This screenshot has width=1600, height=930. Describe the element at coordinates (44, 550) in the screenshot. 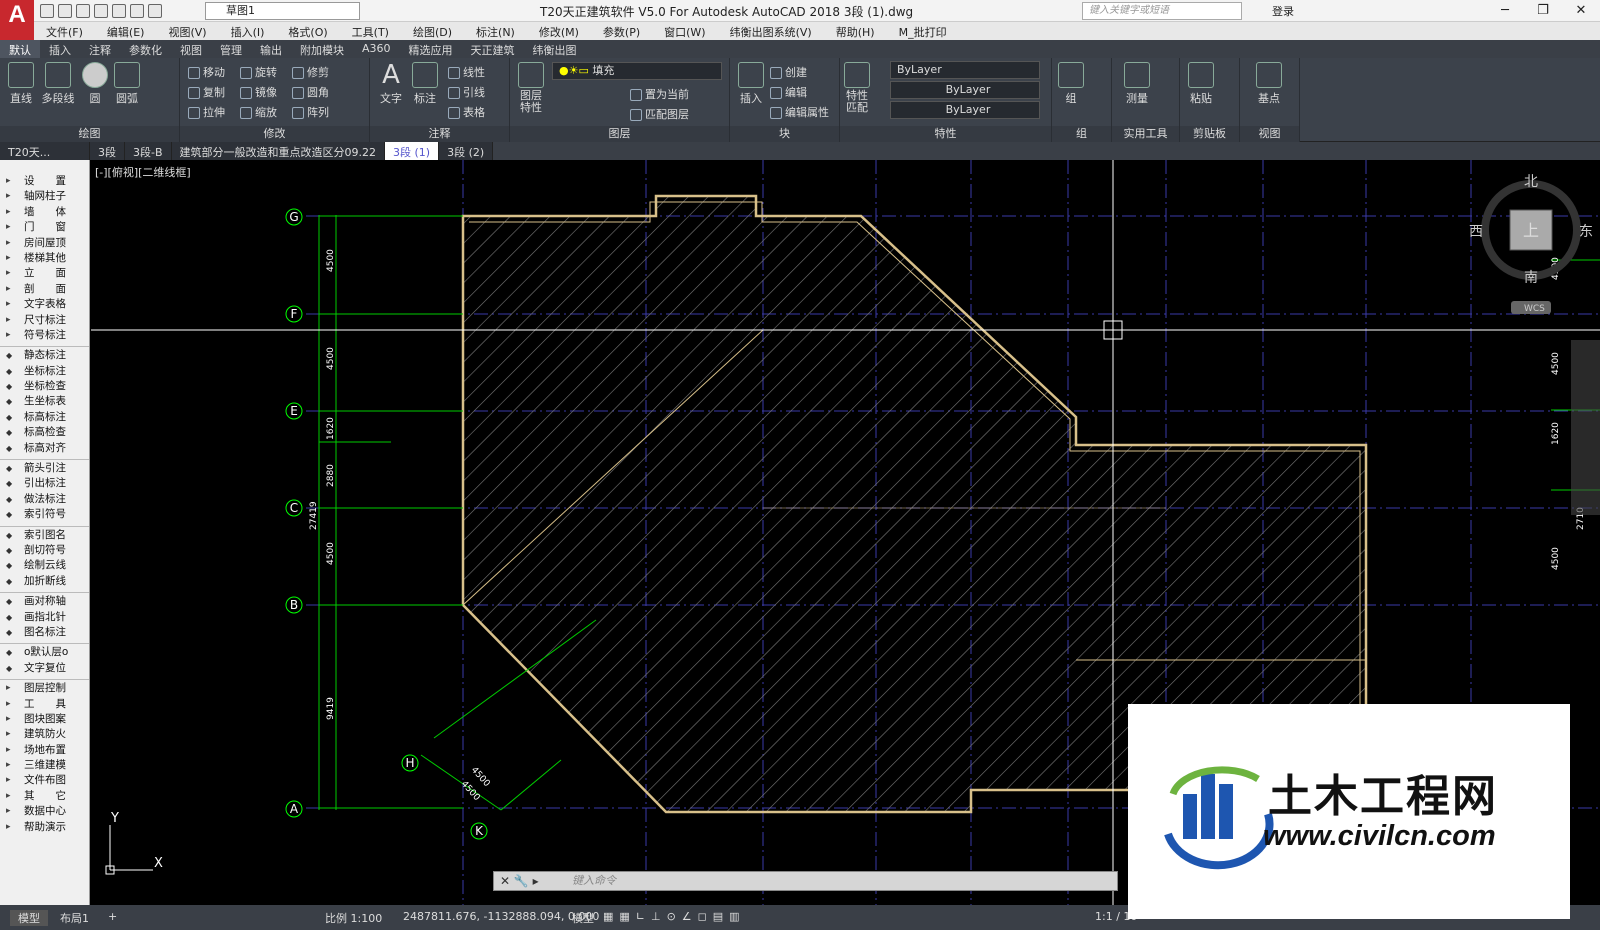

I see `palette-item: 剖切符号` at that location.